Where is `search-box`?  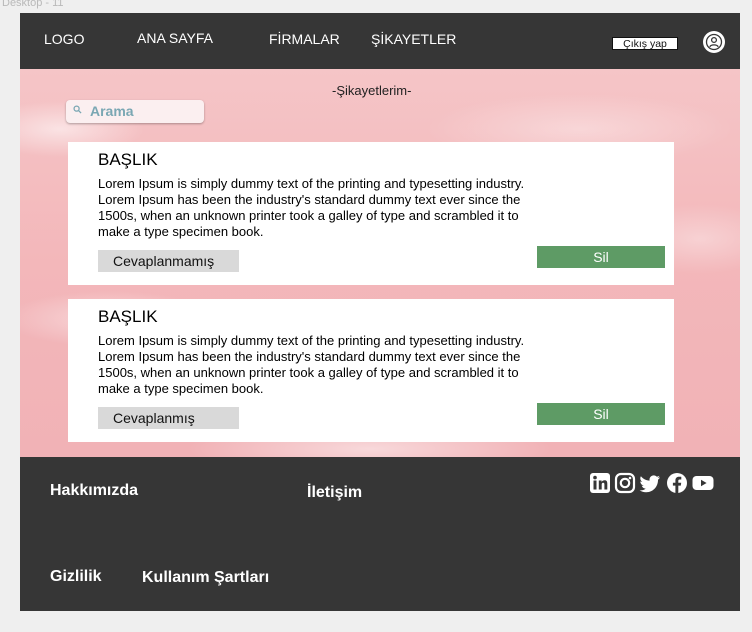 search-box is located at coordinates (135, 111).